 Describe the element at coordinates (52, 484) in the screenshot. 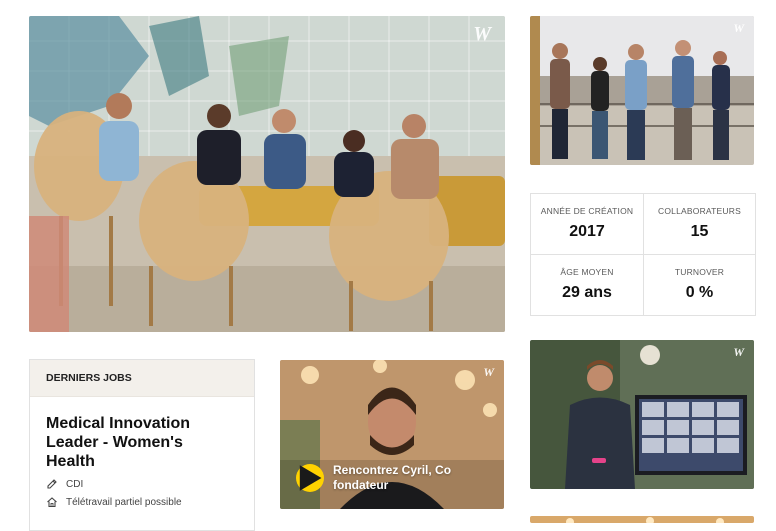

I see `contract-icon` at that location.